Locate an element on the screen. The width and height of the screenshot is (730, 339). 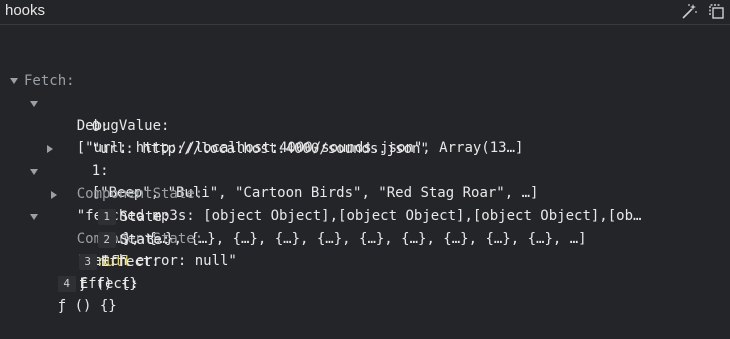
tree-row-state-2: 2 State: null is located at coordinates (85, 227).